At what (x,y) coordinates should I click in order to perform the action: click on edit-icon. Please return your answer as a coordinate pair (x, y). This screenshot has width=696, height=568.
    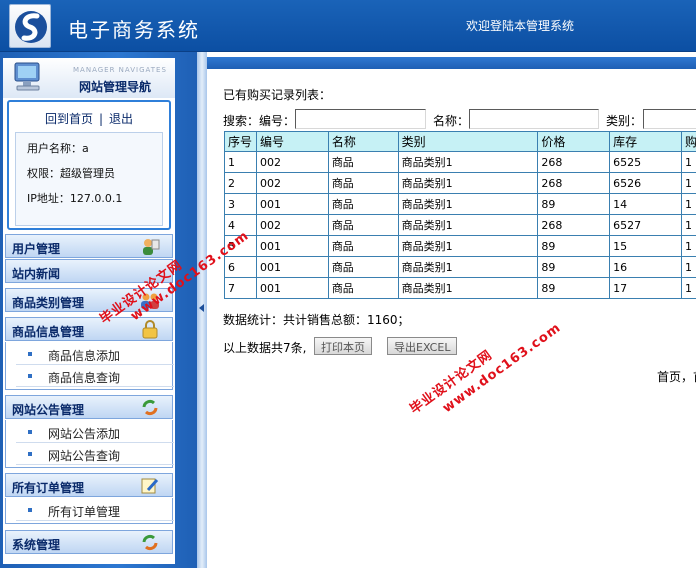
    Looking at the image, I should click on (150, 486).